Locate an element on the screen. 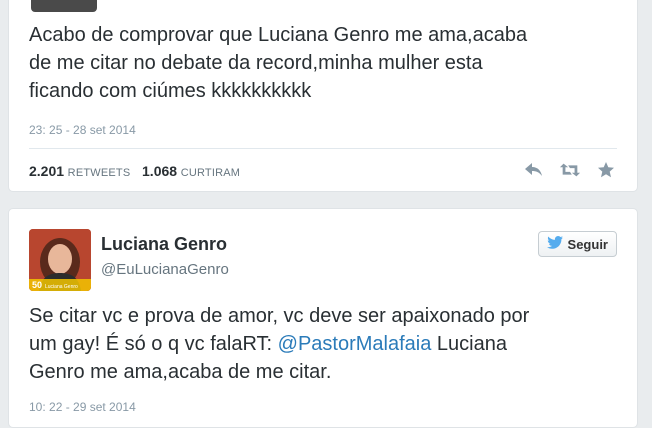  reply-icon is located at coordinates (534, 170).